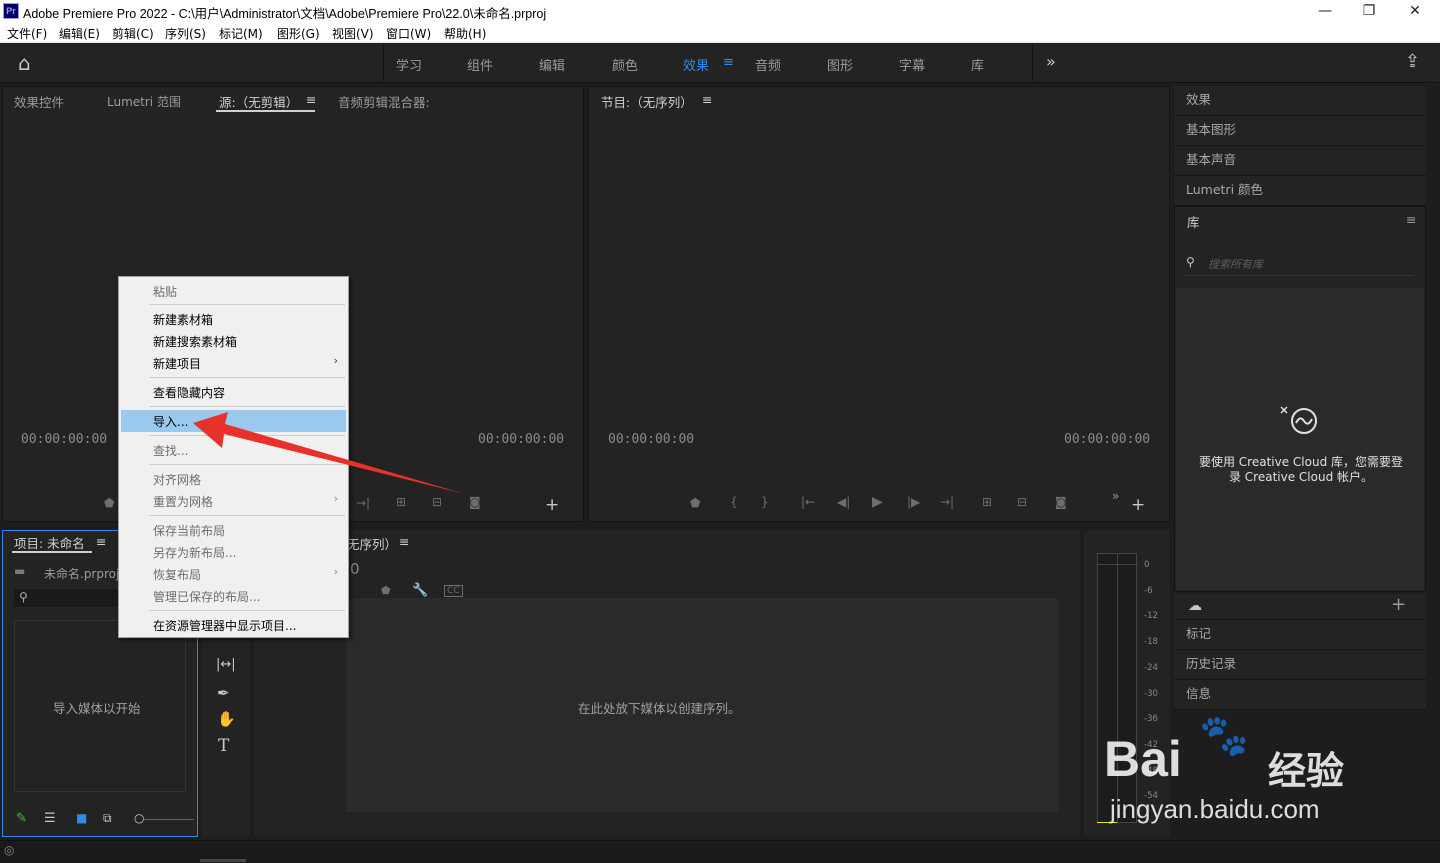 This screenshot has height=863, width=1440. What do you see at coordinates (1143, 759) in the screenshot?
I see `watermark-brand: Bai` at bounding box center [1143, 759].